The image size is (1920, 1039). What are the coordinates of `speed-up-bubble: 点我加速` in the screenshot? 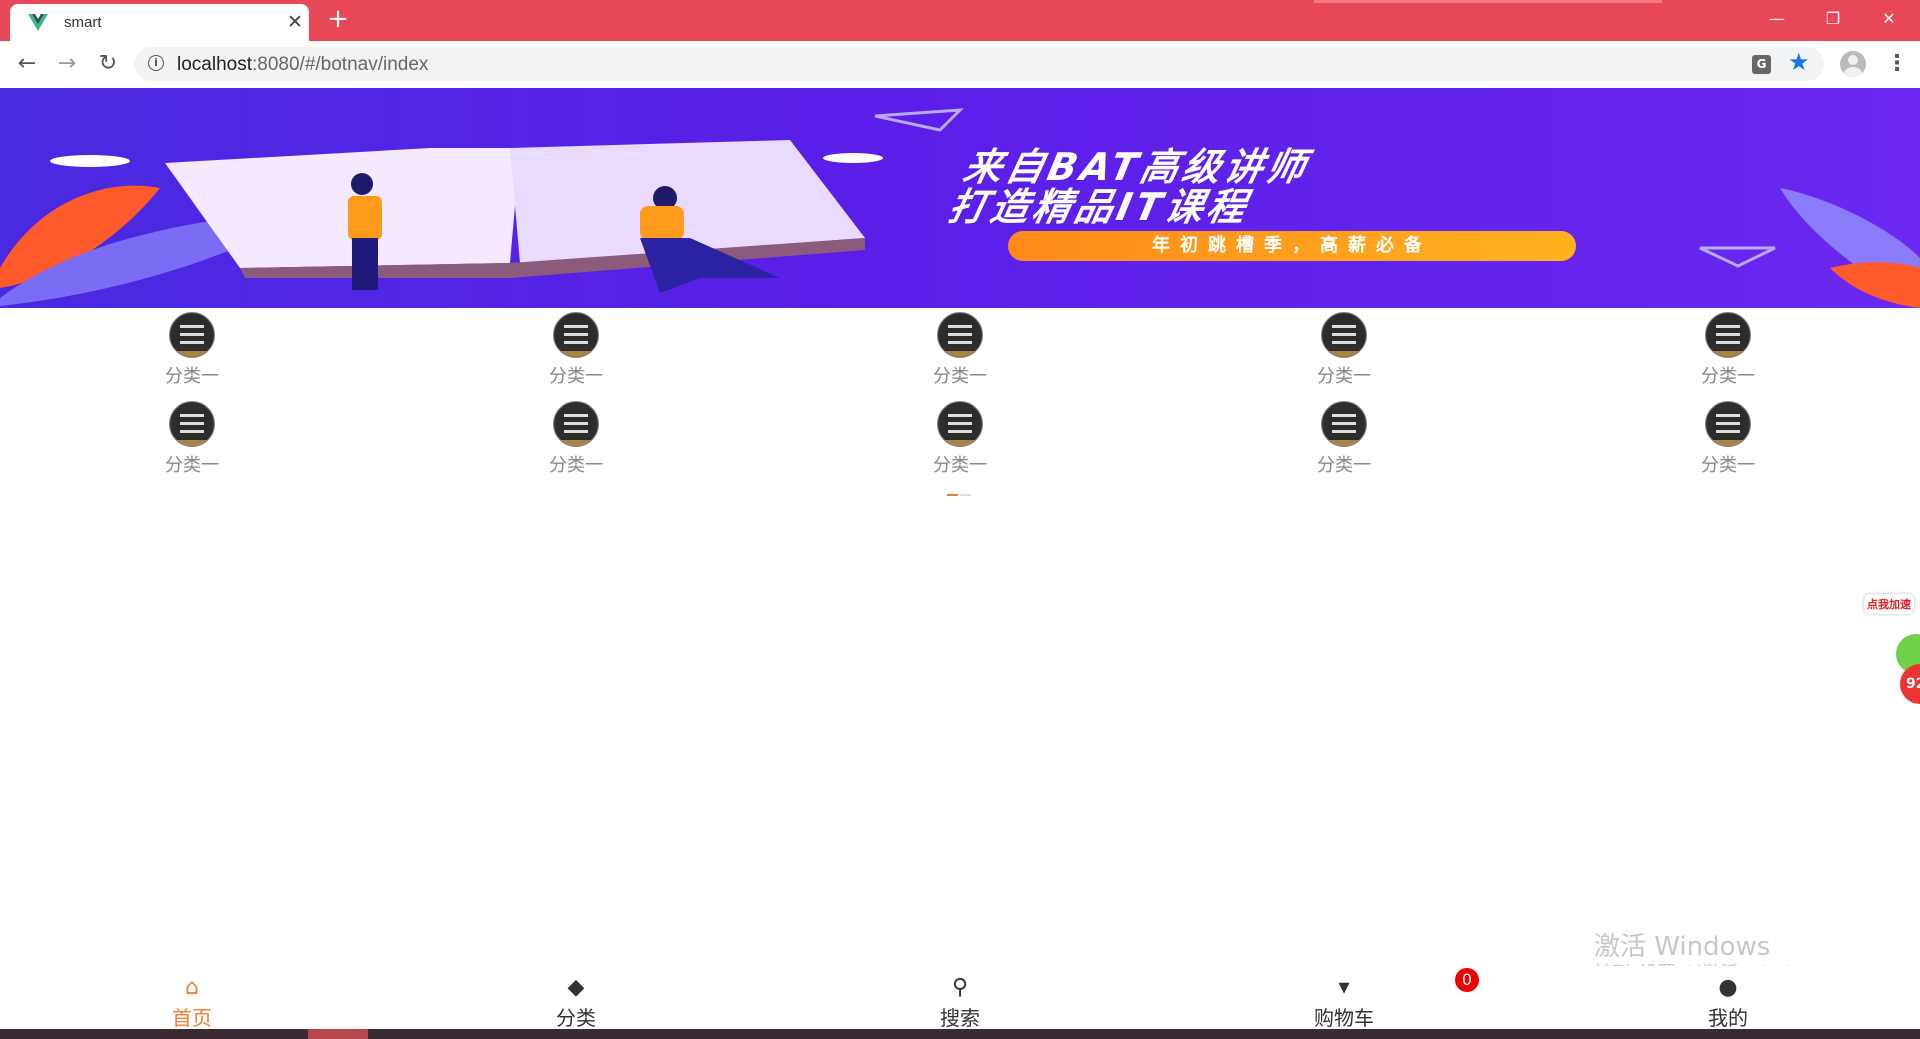 It's located at (1889, 604).